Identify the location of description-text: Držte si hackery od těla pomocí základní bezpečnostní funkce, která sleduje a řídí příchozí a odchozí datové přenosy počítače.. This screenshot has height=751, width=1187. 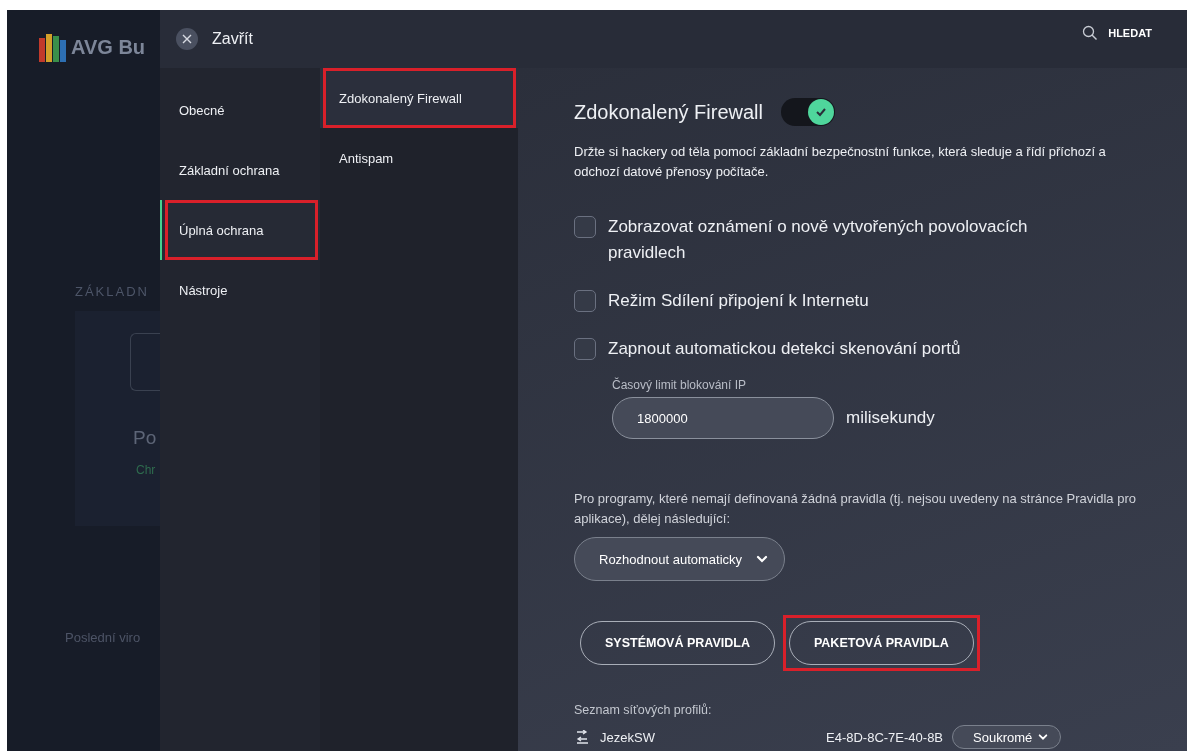
(840, 162).